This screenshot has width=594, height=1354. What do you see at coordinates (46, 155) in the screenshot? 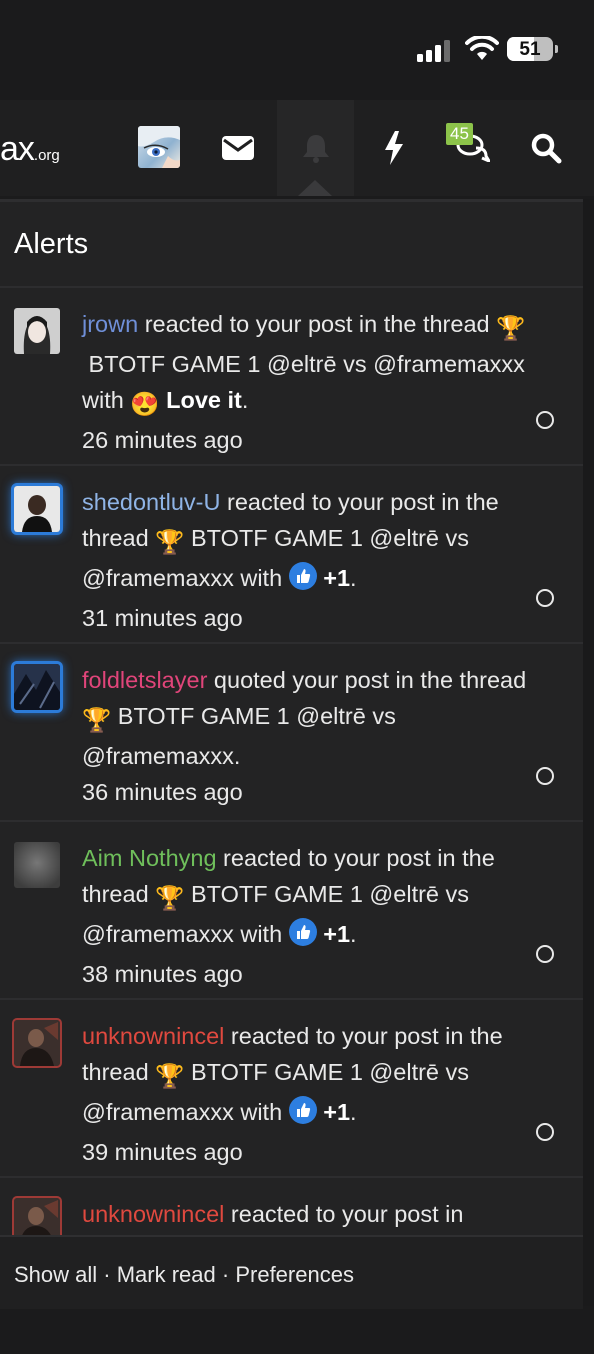
I see `logo-suffix: .org` at bounding box center [46, 155].